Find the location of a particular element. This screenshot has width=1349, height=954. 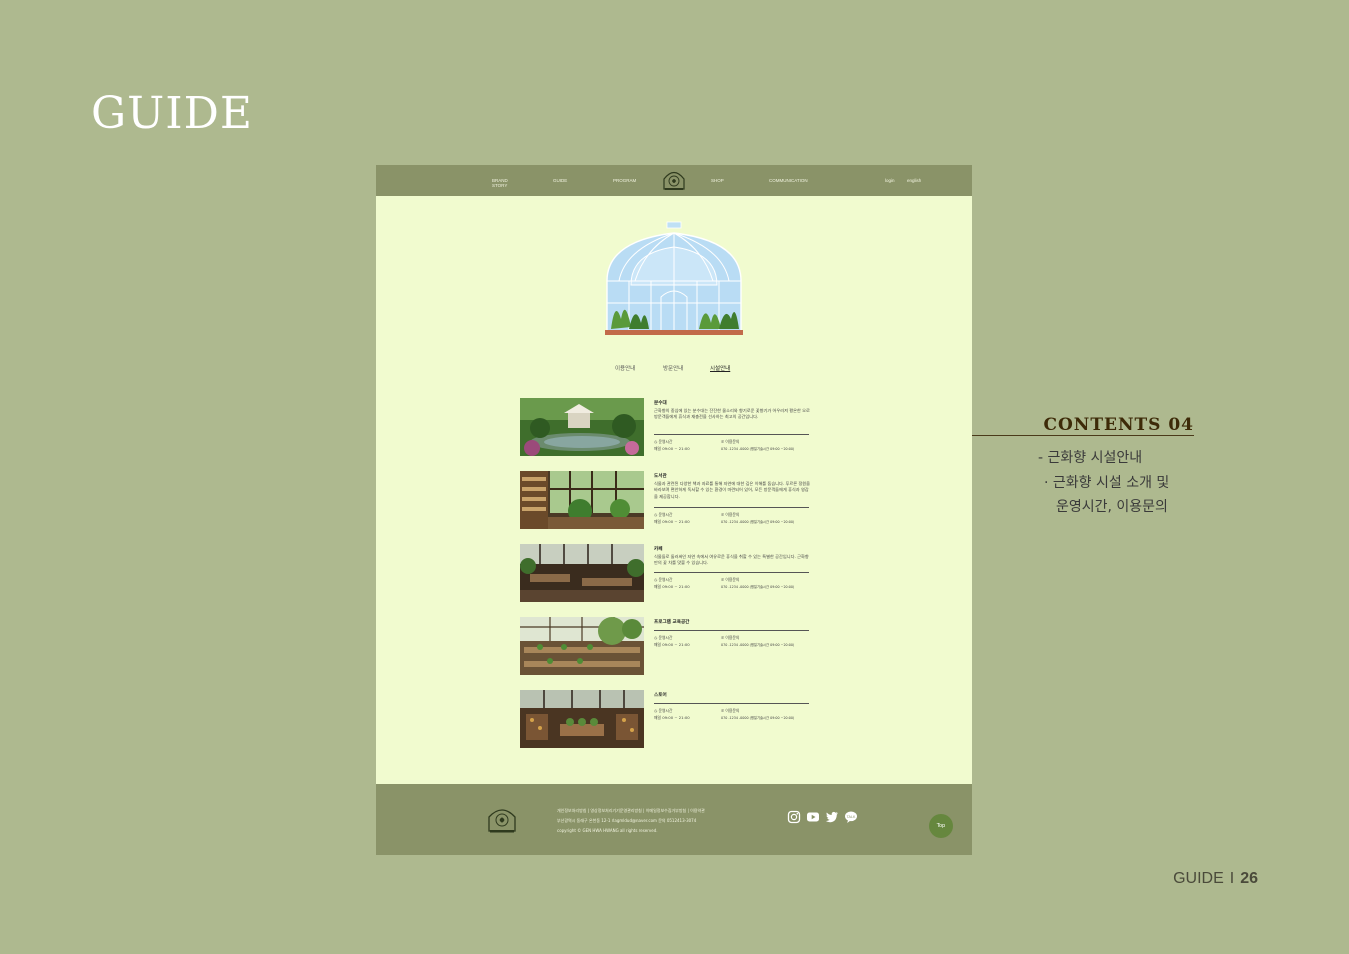

library-photo is located at coordinates (582, 500).